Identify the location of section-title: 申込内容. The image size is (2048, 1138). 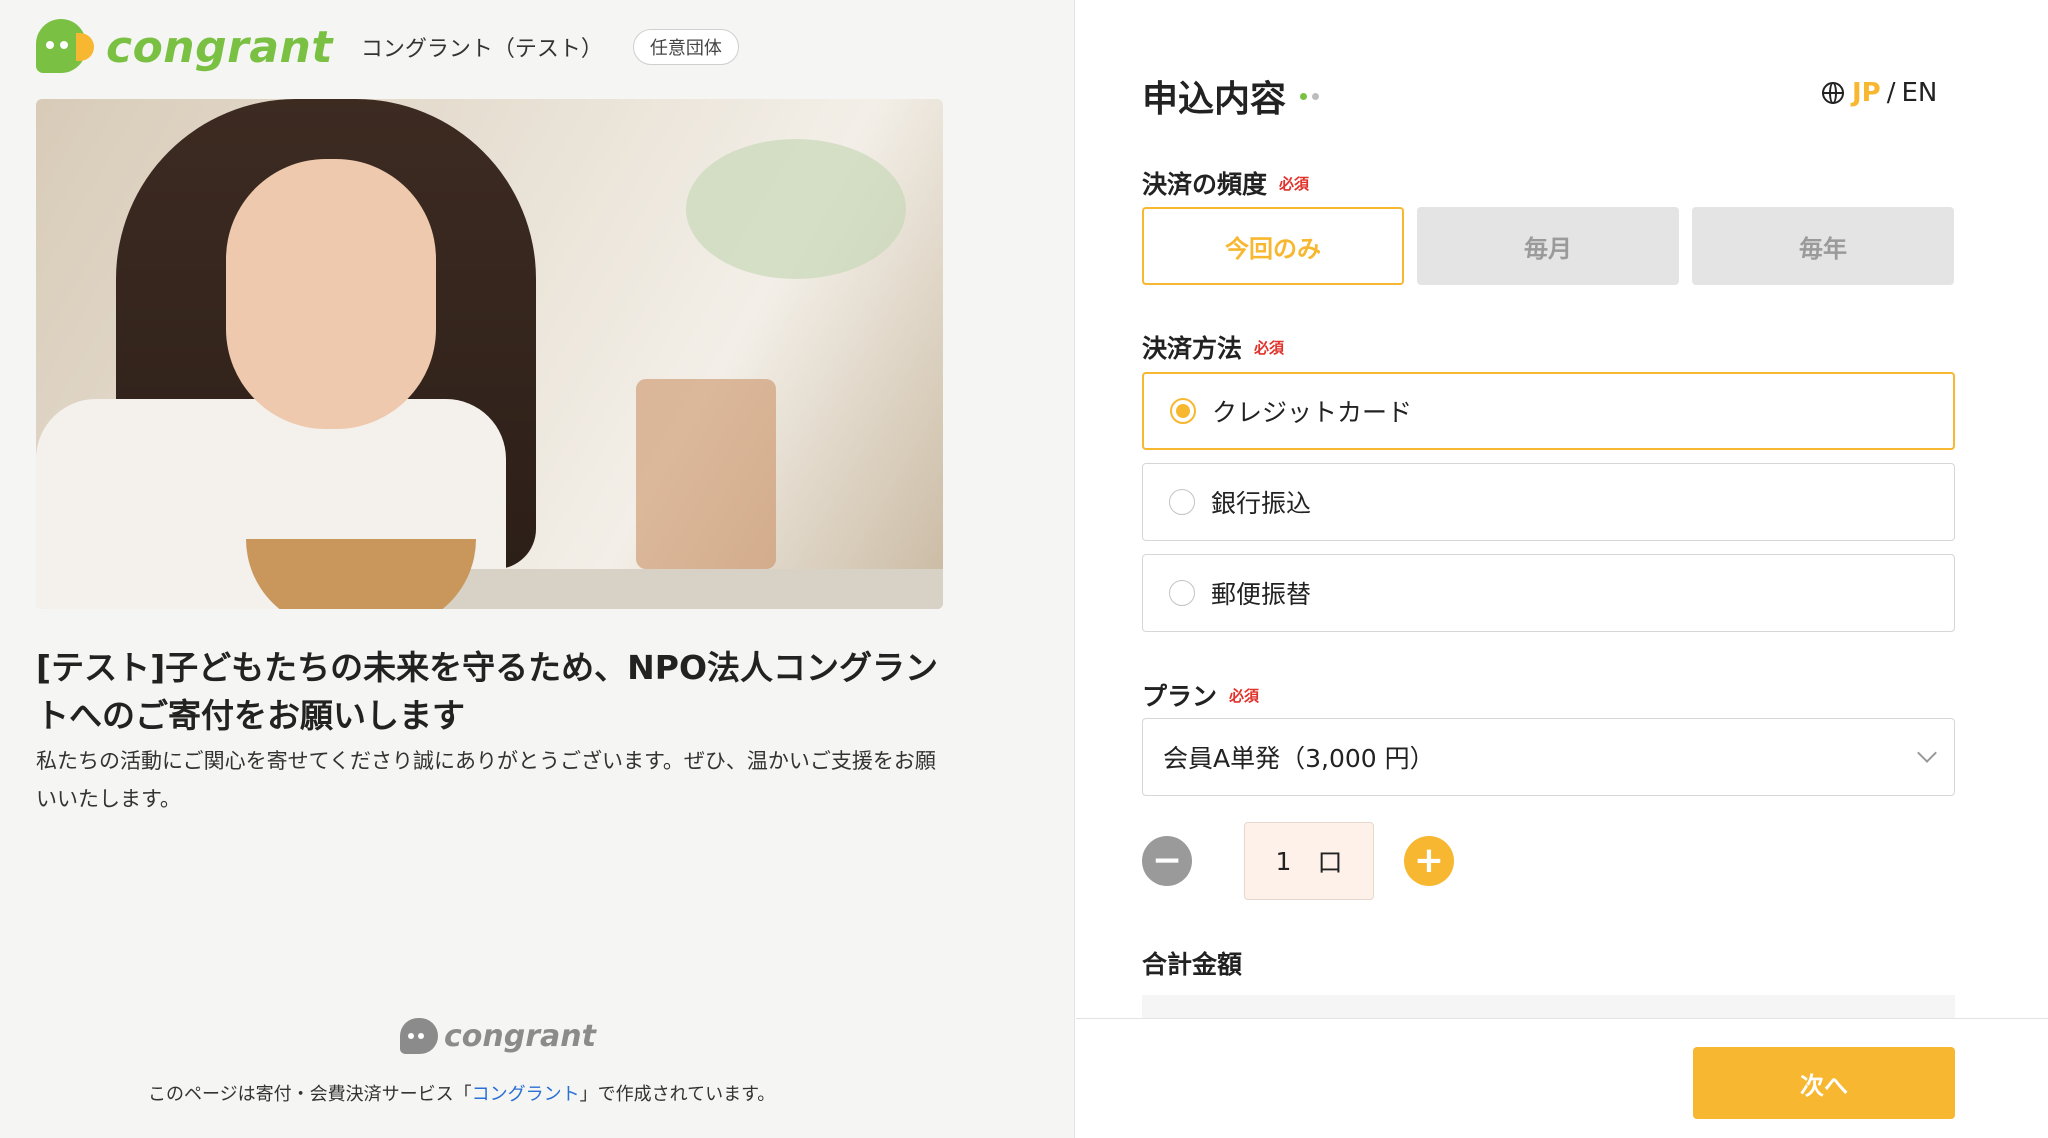
(1231, 96).